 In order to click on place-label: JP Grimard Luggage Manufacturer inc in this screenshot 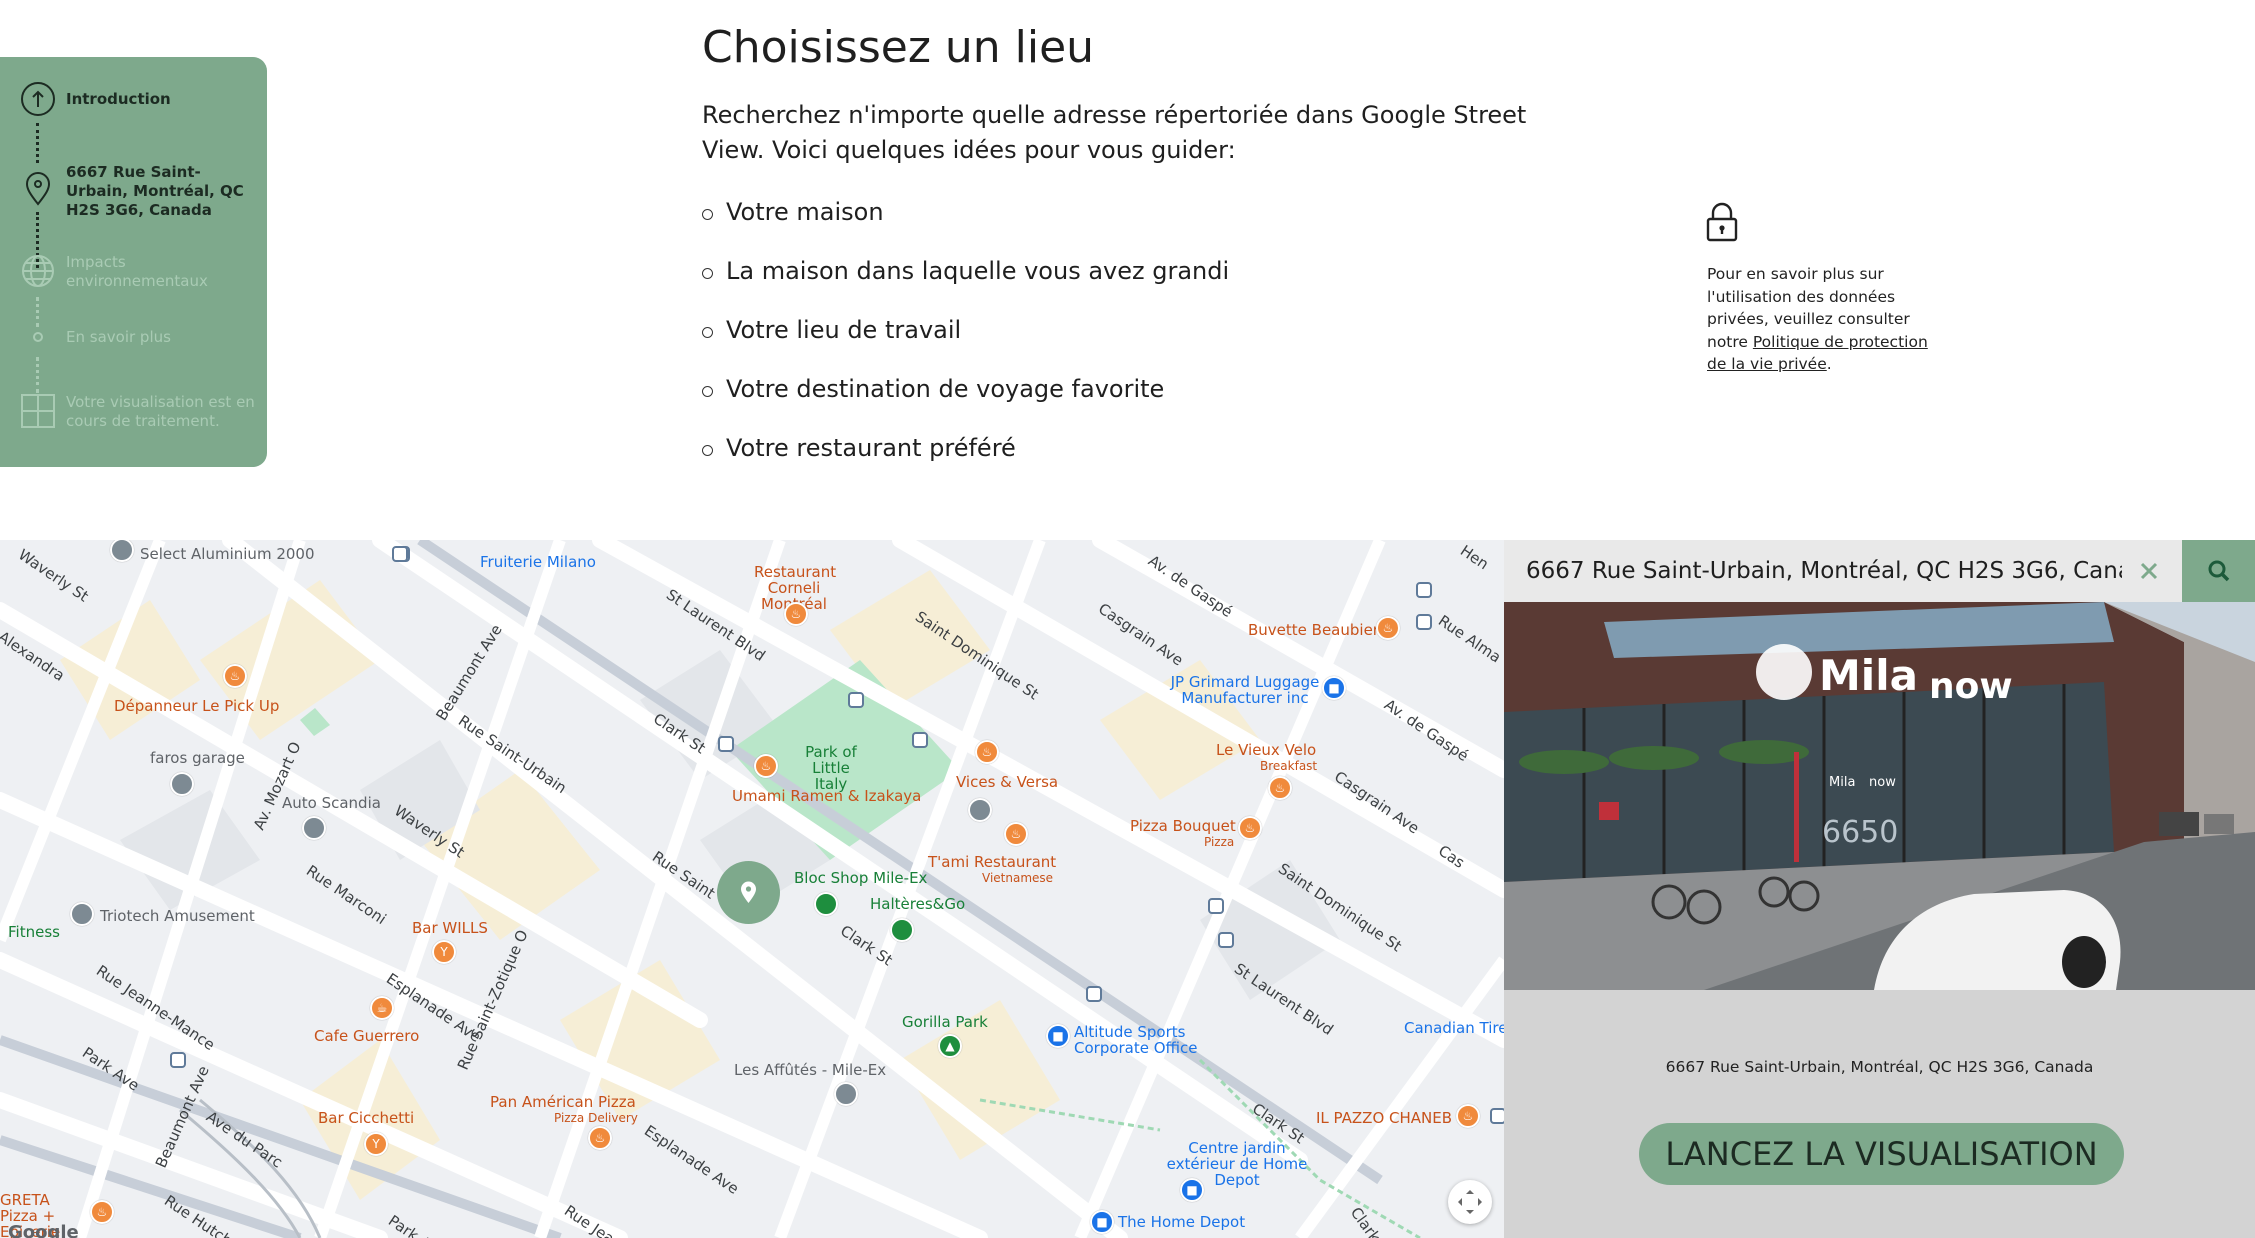, I will do `click(1245, 690)`.